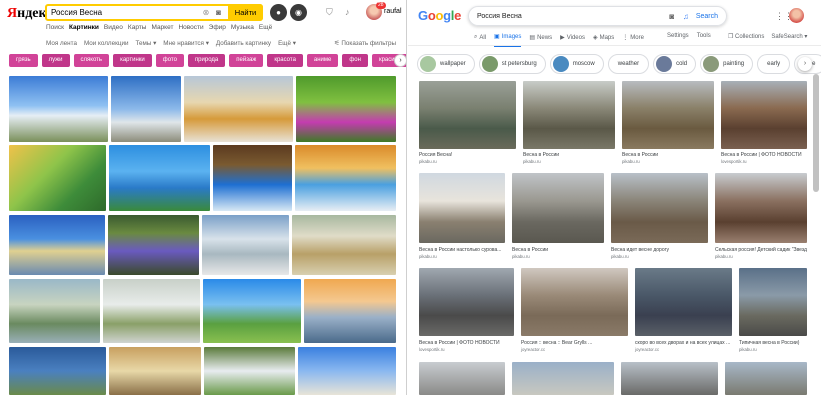 This screenshot has width=821, height=395. Describe the element at coordinates (439, 15) in the screenshot. I see `google-logo: Google` at that location.